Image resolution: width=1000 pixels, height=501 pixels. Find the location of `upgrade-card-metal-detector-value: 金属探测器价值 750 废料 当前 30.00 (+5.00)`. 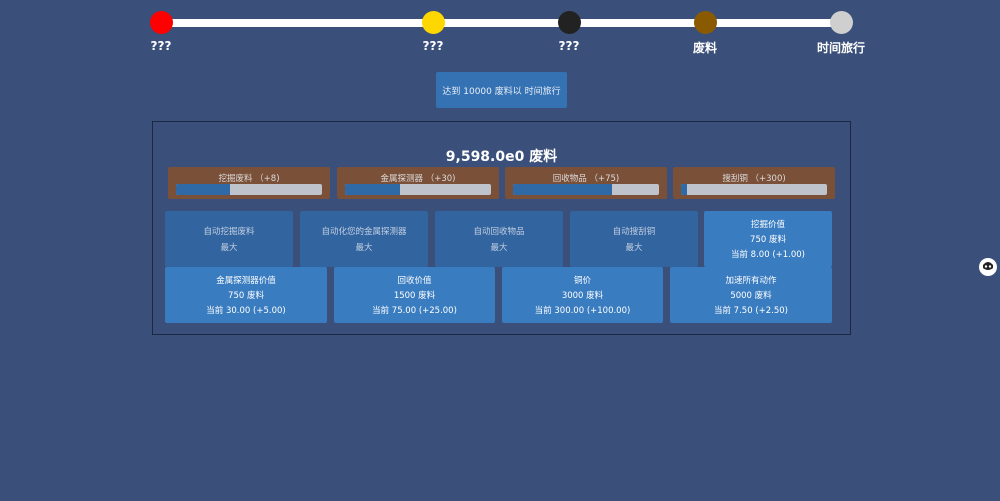

upgrade-card-metal-detector-value: 金属探测器价值 750 废料 当前 30.00 (+5.00) is located at coordinates (246, 295).